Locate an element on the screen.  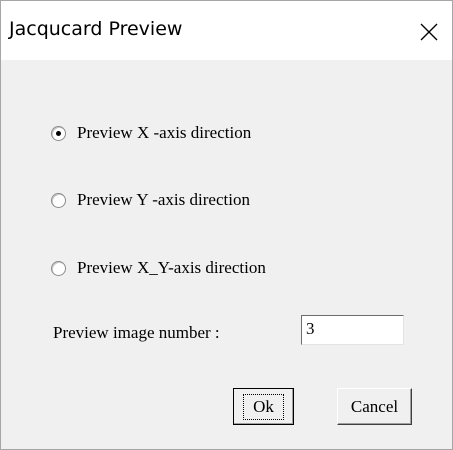
radio-option-x-axis: Preview X -axis direction is located at coordinates (151, 133).